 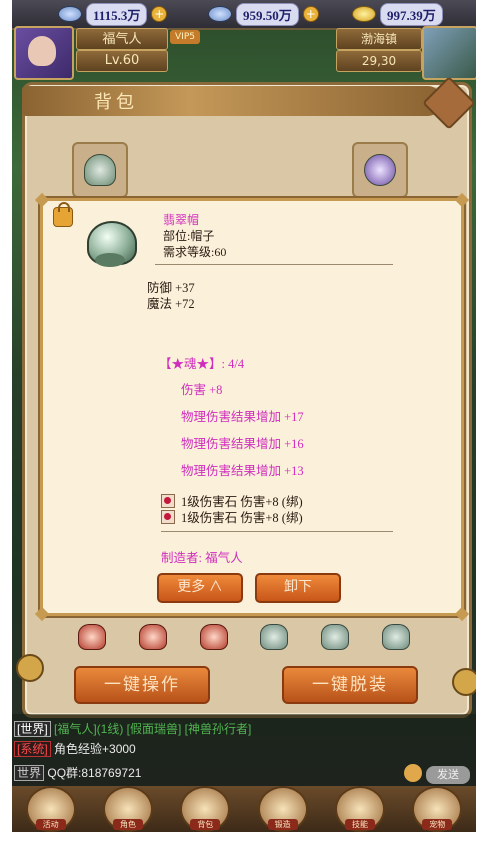 What do you see at coordinates (32, 729) in the screenshot?
I see `chat-channel-tag: [世界]` at bounding box center [32, 729].